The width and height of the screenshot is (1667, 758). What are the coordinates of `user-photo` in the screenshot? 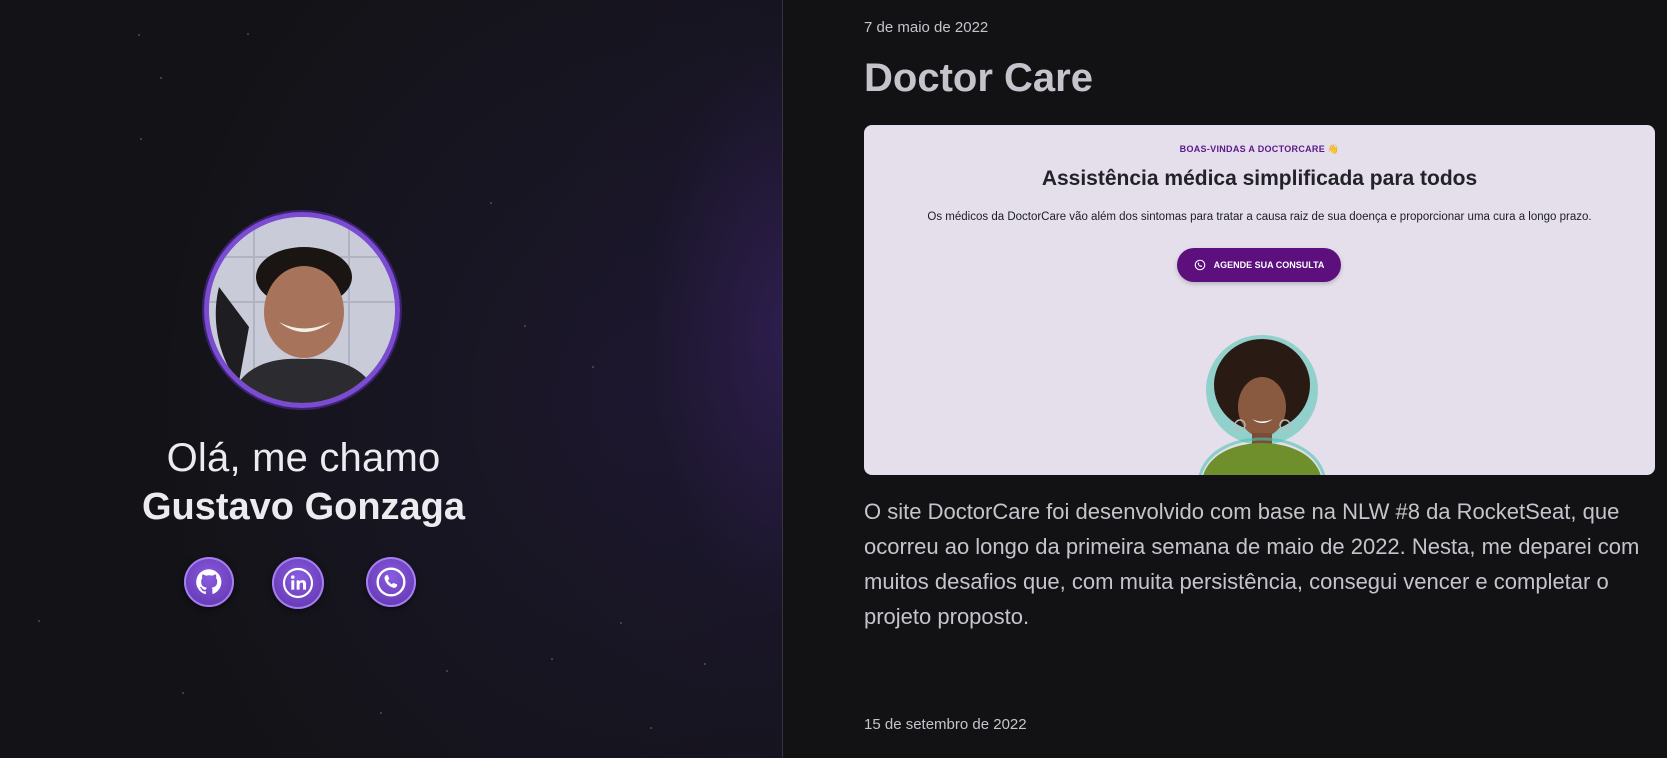 It's located at (302, 310).